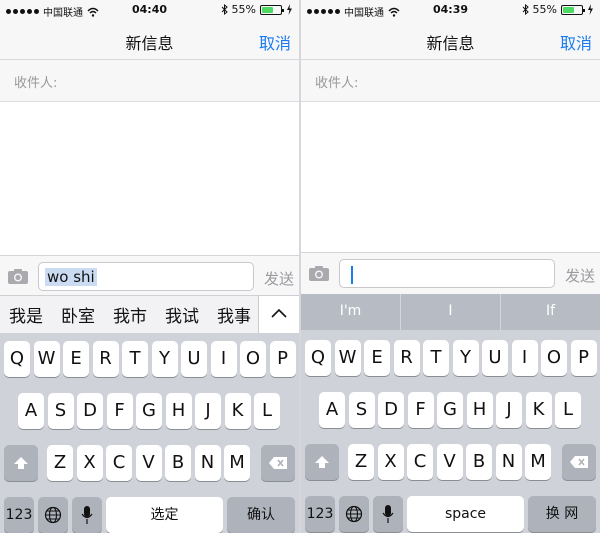 The width and height of the screenshot is (600, 533). I want to click on candidate-bar: 我是 卧室 我市 我试 我事, so click(149, 314).